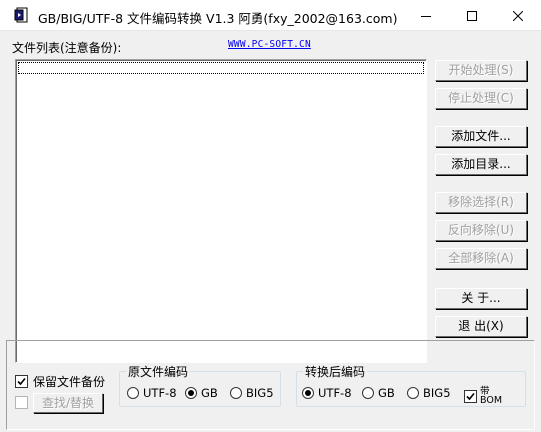  I want to click on app-icon, so click(21, 15).